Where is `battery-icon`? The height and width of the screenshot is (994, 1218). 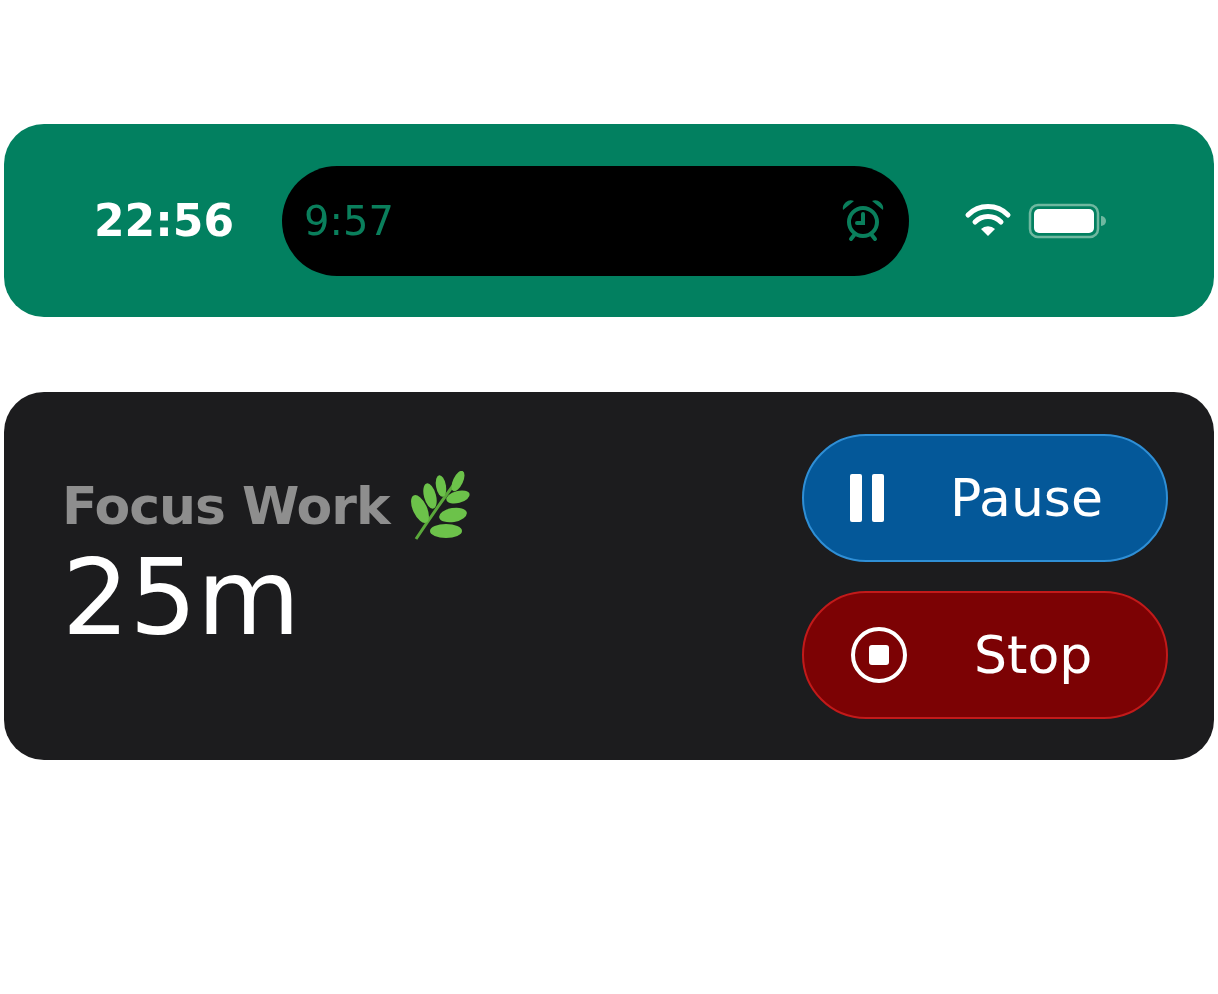
battery-icon is located at coordinates (1067, 220).